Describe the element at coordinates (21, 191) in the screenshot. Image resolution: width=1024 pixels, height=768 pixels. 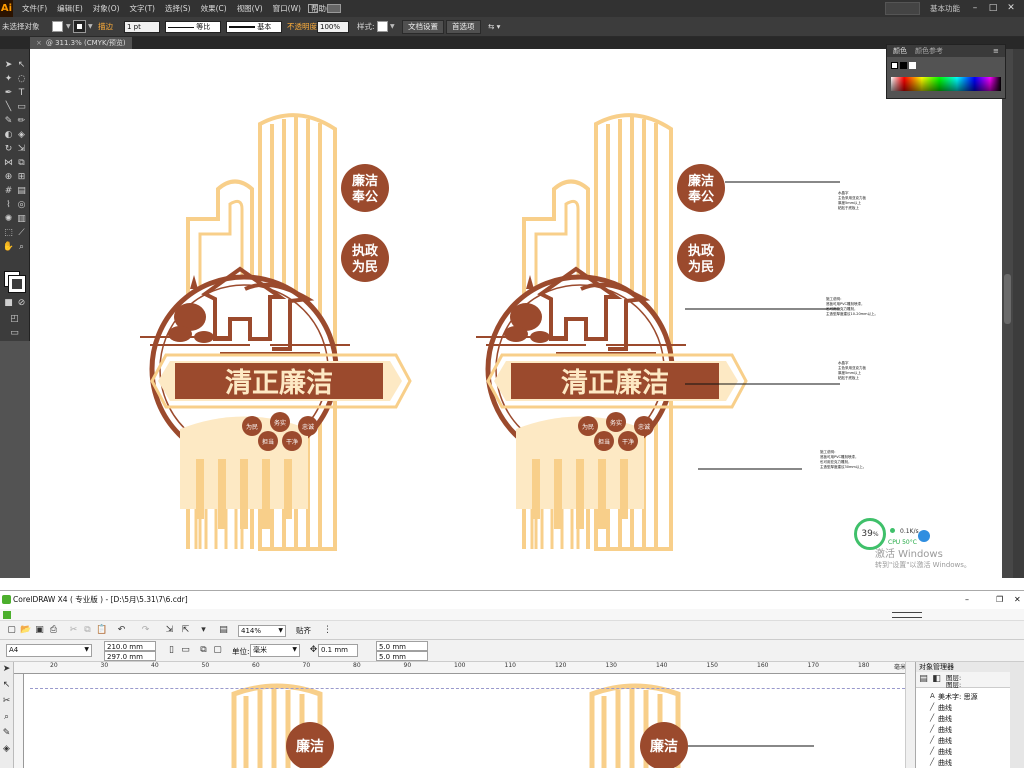
I see `gradient-tool-icon: ▤` at that location.